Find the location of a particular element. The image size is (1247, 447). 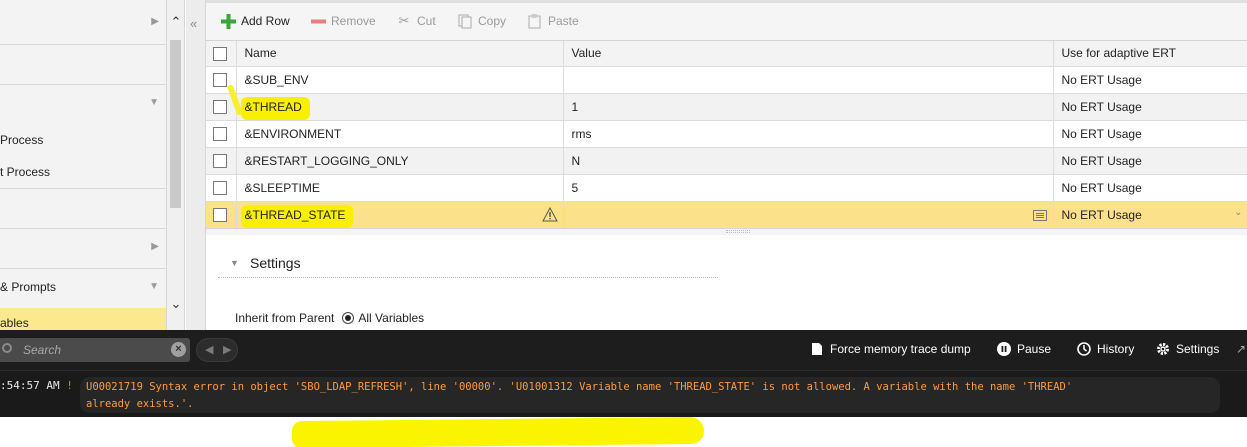

clear-search-icon: × is located at coordinates (178, 349).